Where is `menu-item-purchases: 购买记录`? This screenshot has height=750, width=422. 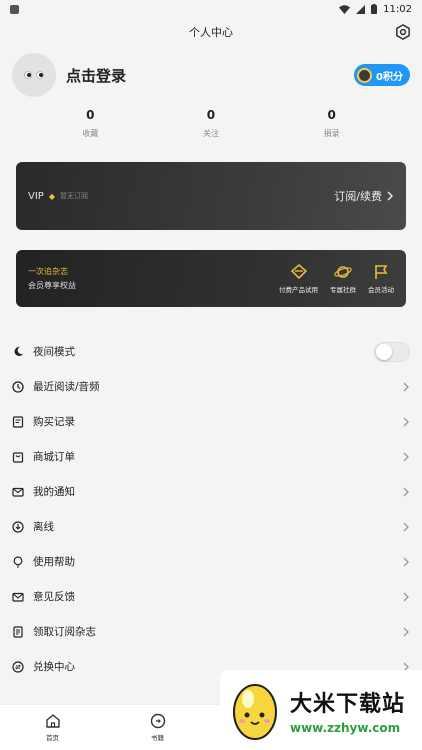
menu-item-purchases: 购买记录 is located at coordinates (211, 421).